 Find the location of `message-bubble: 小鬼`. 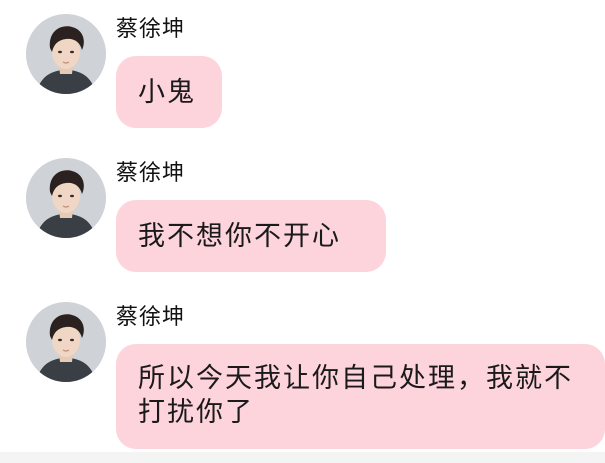

message-bubble: 小鬼 is located at coordinates (169, 92).